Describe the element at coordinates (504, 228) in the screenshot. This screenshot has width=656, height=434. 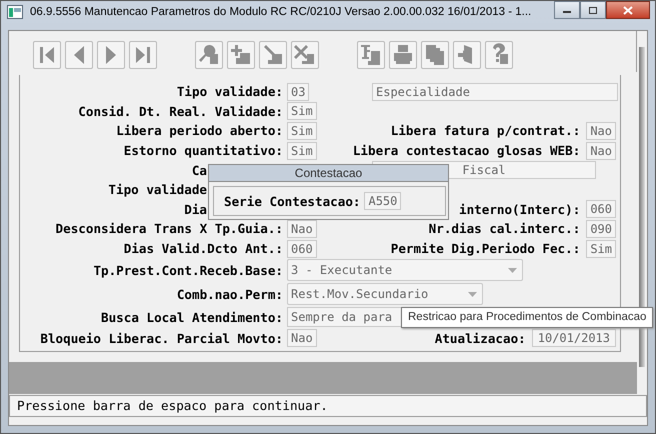
I see `field-label: Nr.dias cal.interc.:` at that location.